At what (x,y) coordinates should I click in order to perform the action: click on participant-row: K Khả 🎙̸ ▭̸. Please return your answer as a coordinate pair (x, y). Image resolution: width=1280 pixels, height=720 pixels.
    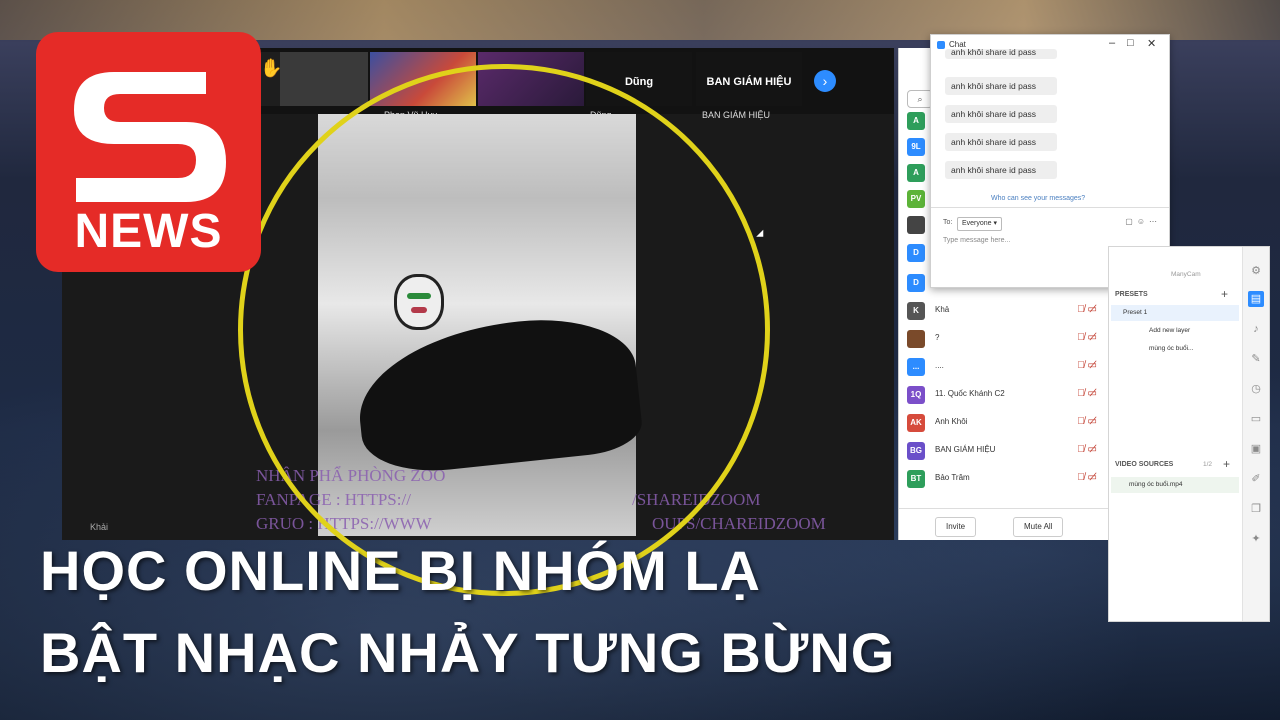
    Looking at the image, I should click on (1004, 311).